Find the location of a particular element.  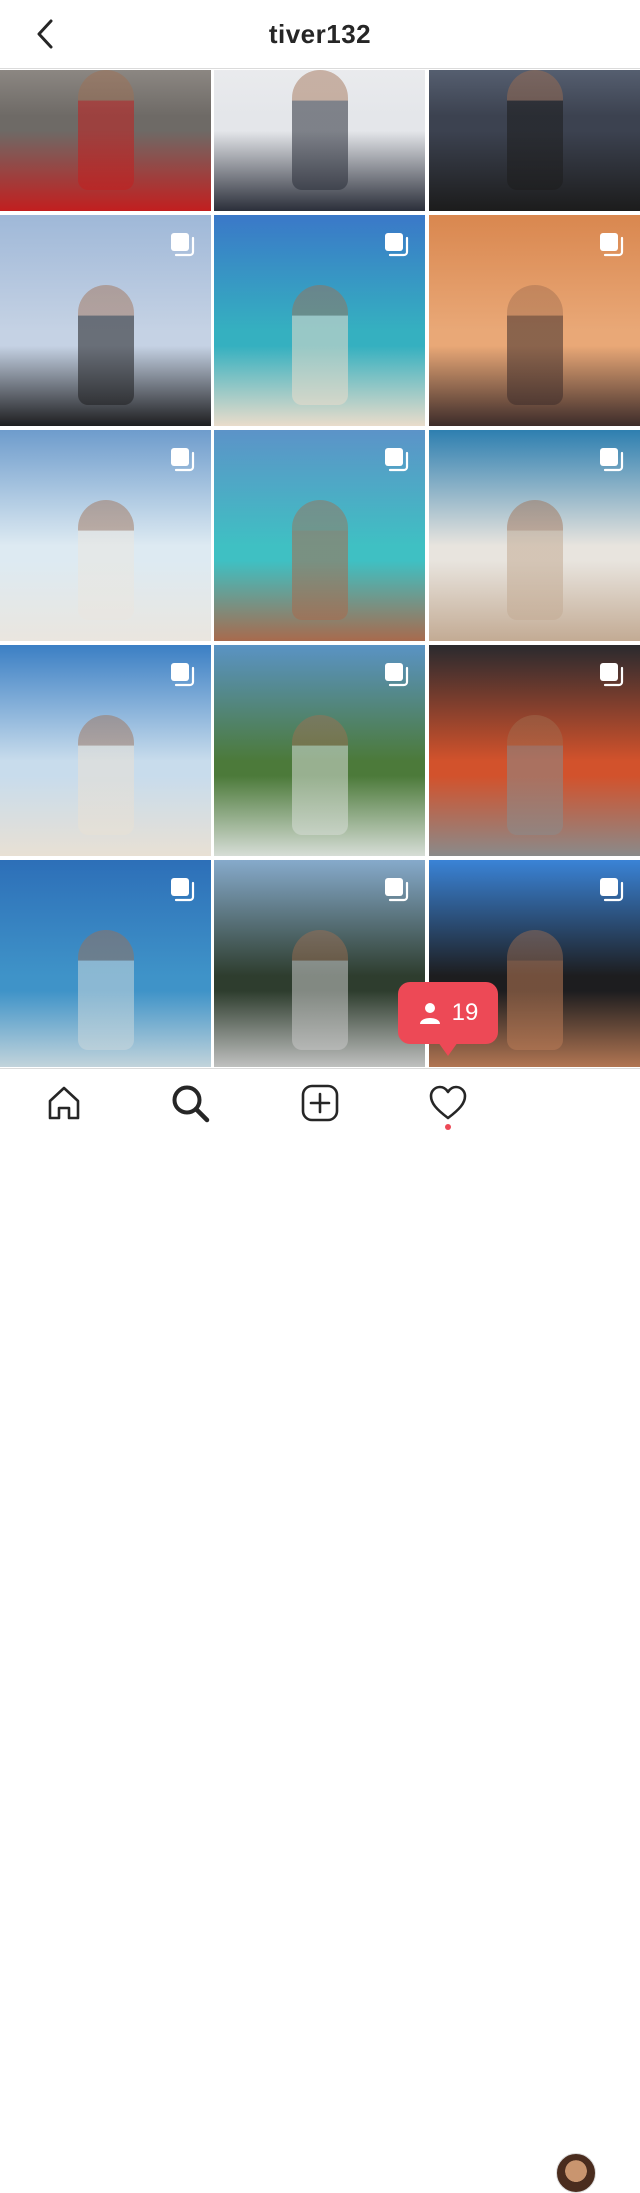

search-icon is located at coordinates (191, 1104).